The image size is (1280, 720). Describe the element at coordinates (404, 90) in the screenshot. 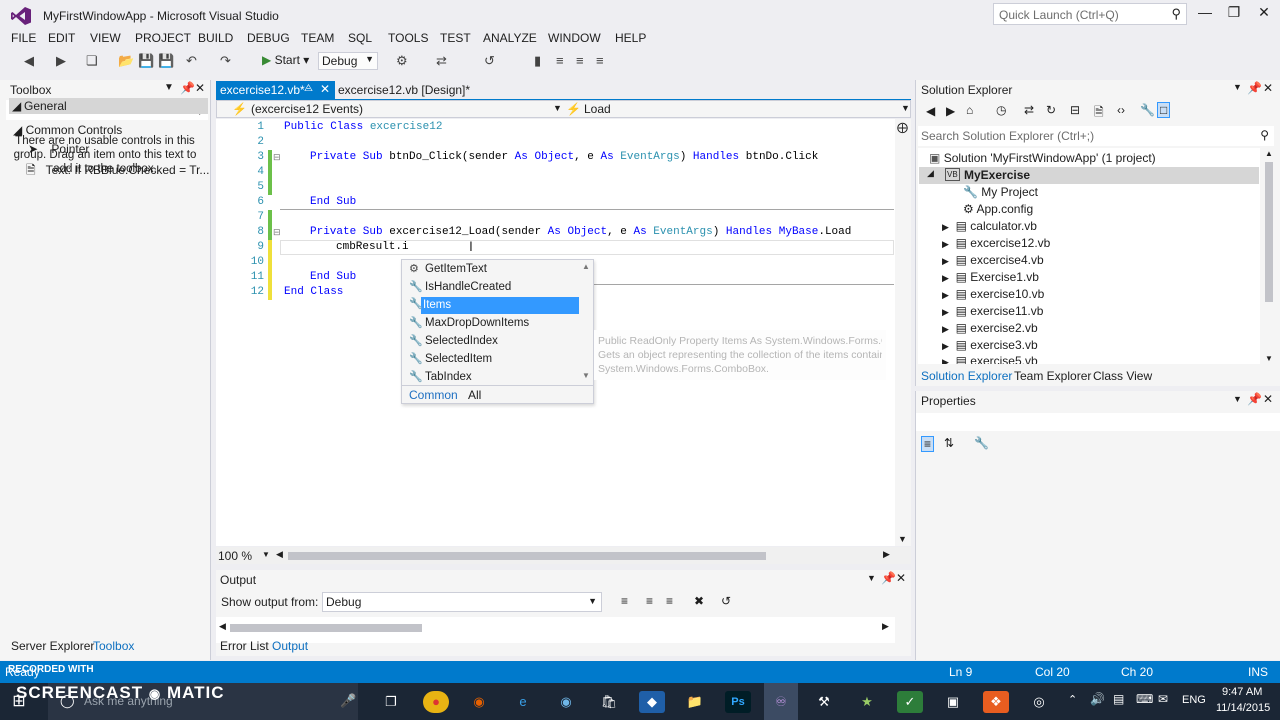

I see `tab-excercise12-design: excercise12.vb [Design]*` at that location.